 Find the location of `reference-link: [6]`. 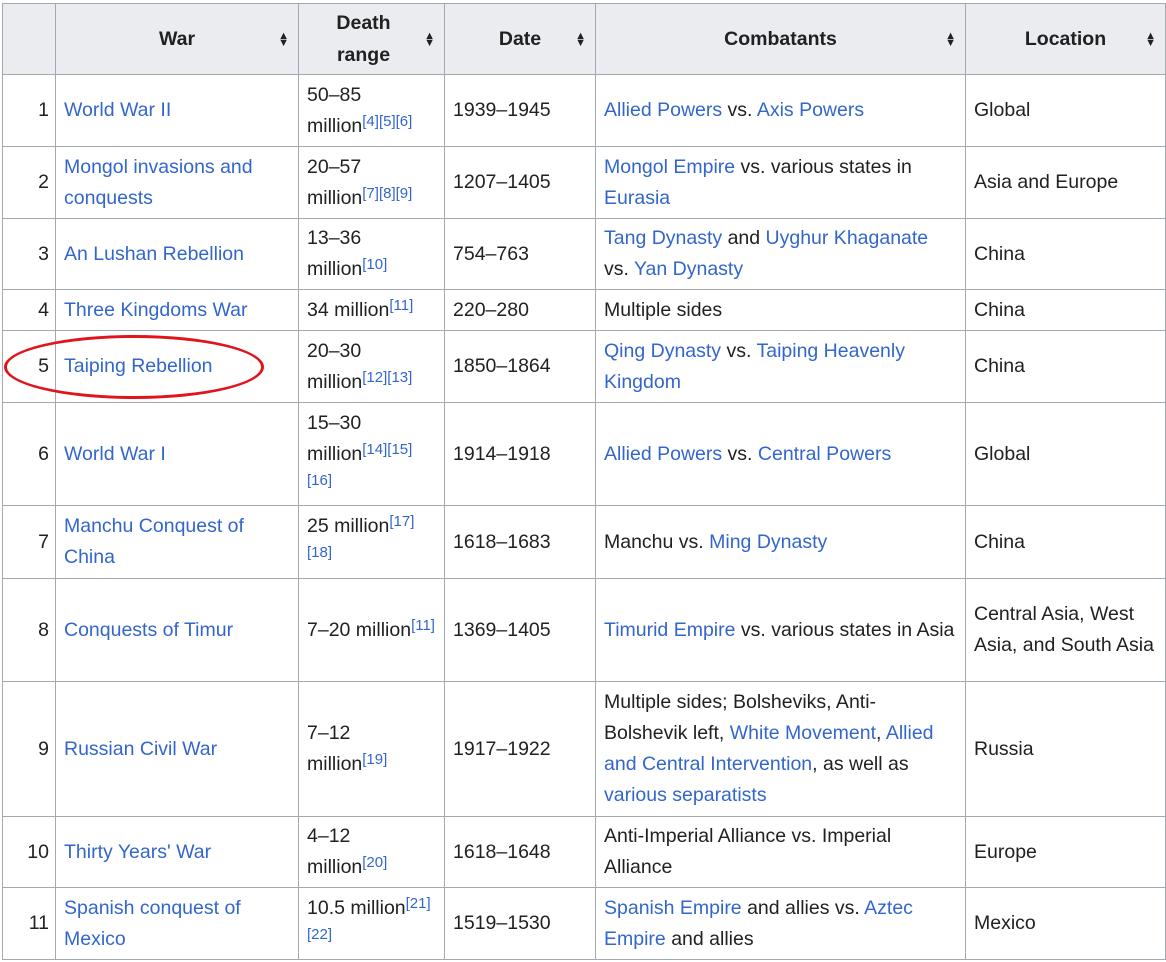

reference-link: [6] is located at coordinates (404, 121).